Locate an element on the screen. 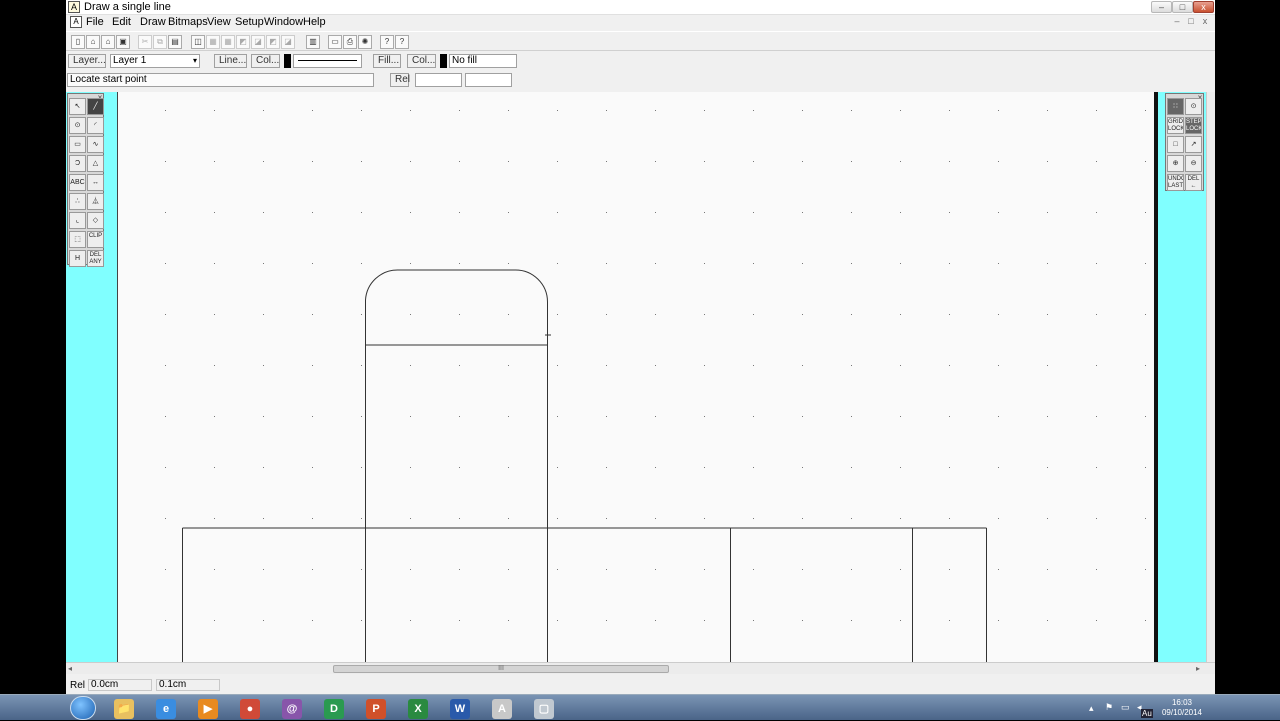 This screenshot has height=721, width=1280. document-icon: A is located at coordinates (76, 22).